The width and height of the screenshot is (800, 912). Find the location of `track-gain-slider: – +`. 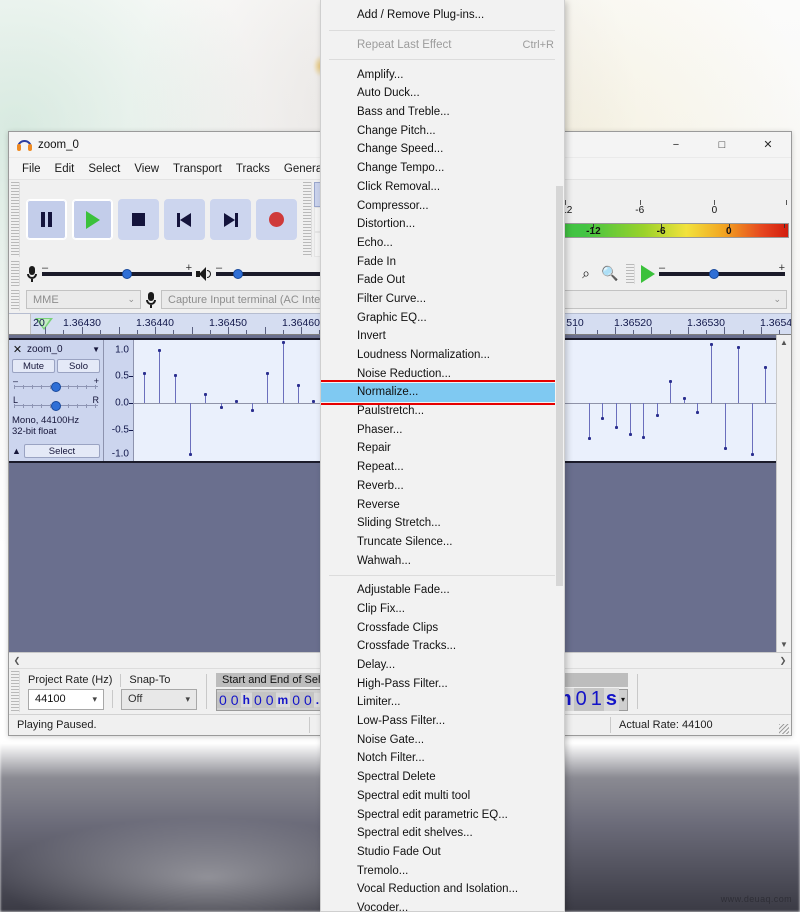

track-gain-slider: – + is located at coordinates (56, 384).